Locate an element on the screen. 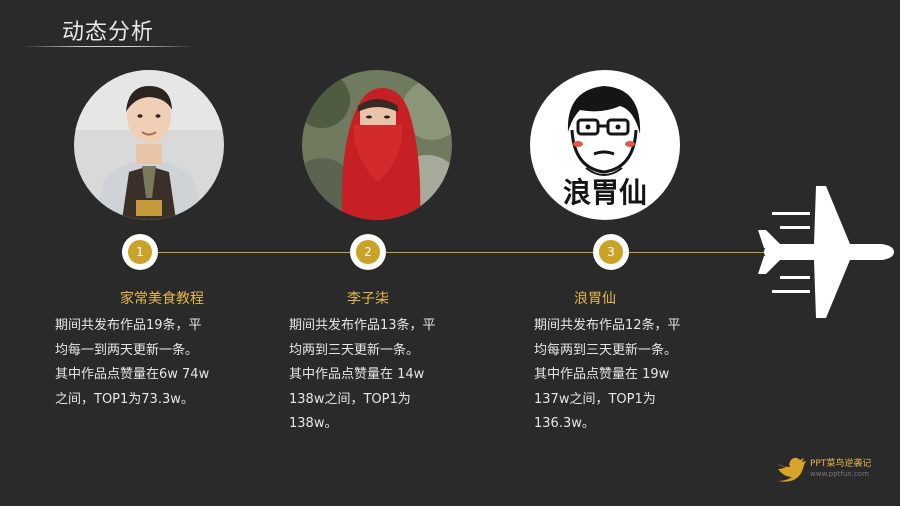 The width and height of the screenshot is (900, 506). item-1-line-2: 均每一到两天更新一条。 is located at coordinates (127, 350).